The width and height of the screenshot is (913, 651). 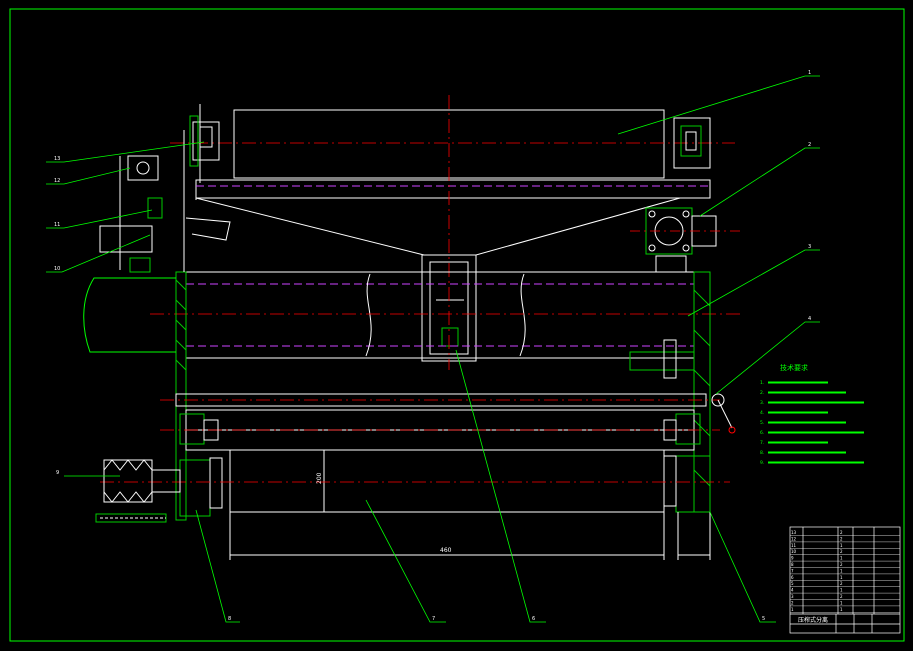 What do you see at coordinates (57, 181) in the screenshot?
I see `balloon-12: 12` at bounding box center [57, 181].